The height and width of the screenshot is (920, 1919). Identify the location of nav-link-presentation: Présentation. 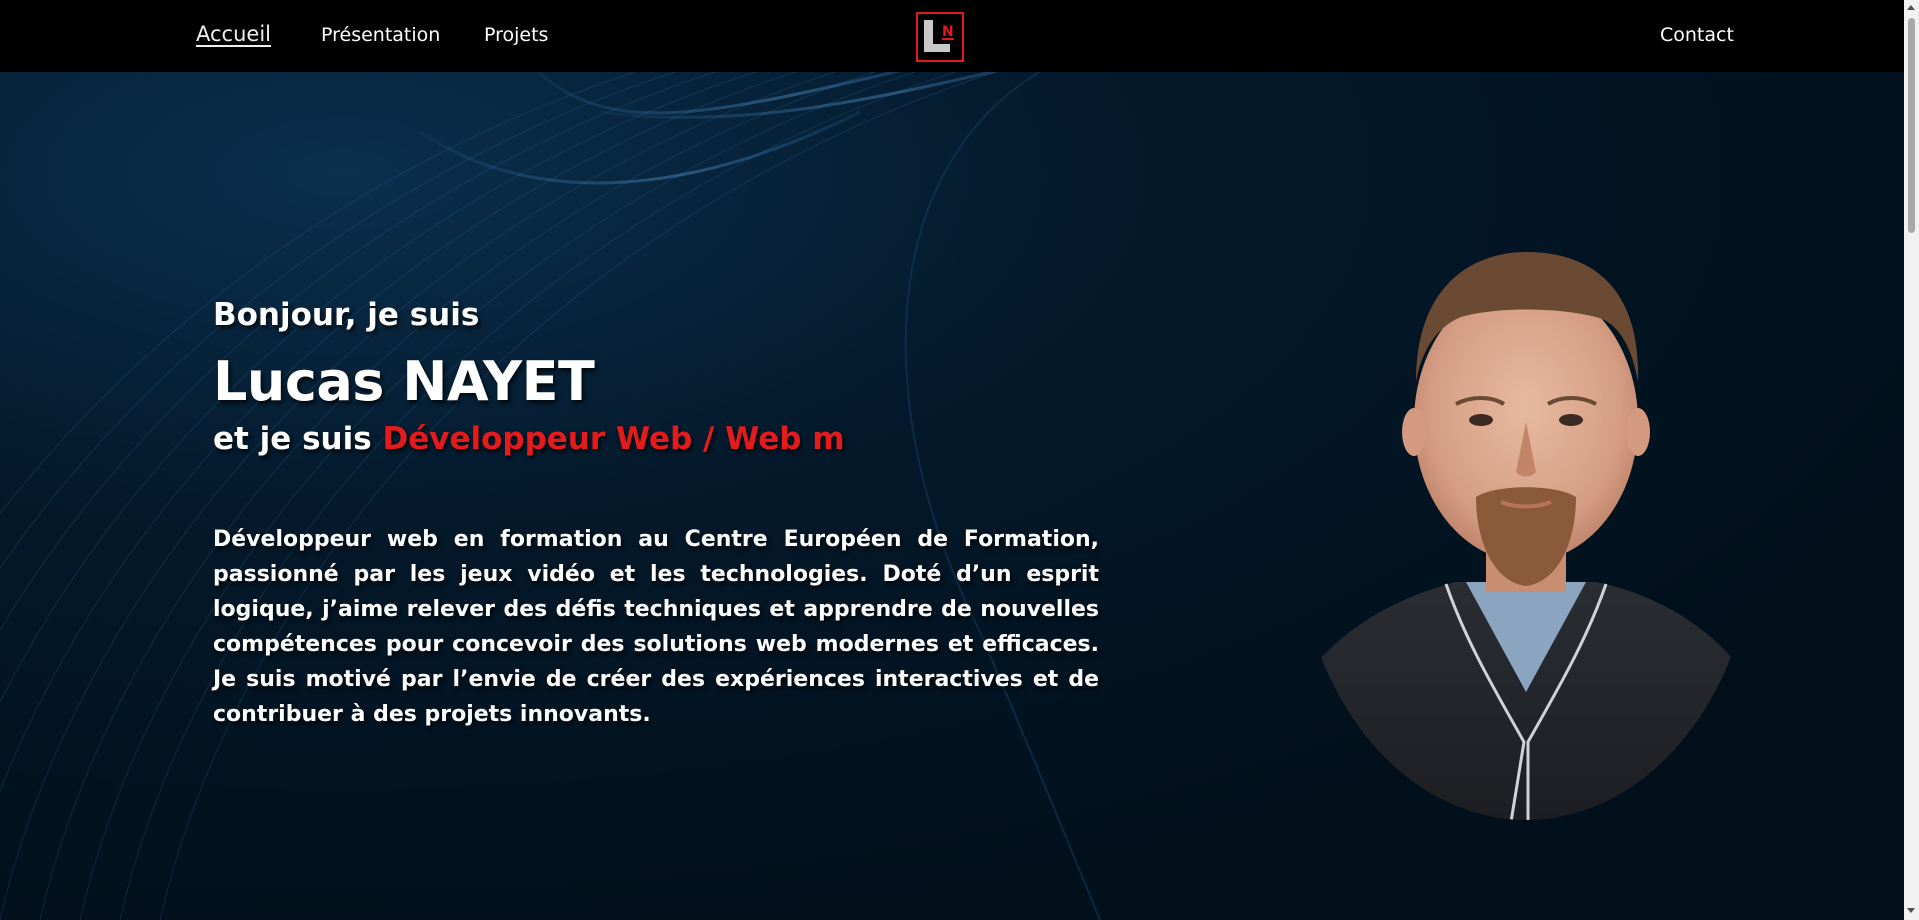
(380, 35).